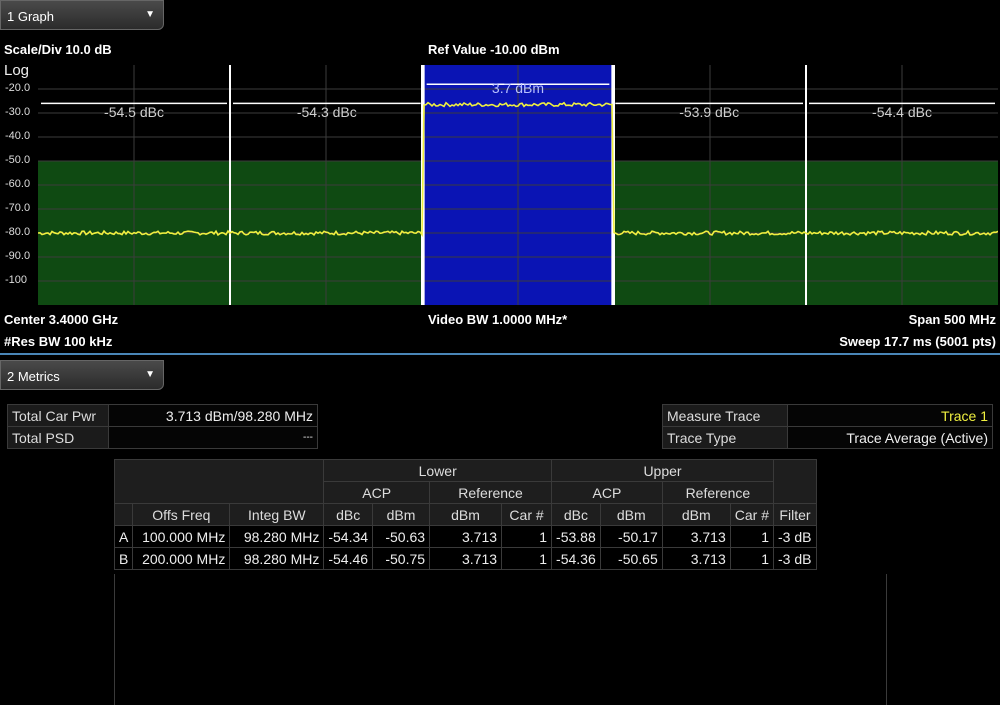  Describe the element at coordinates (348, 536) in the screenshot. I see `acp-cell: -54.34` at that location.